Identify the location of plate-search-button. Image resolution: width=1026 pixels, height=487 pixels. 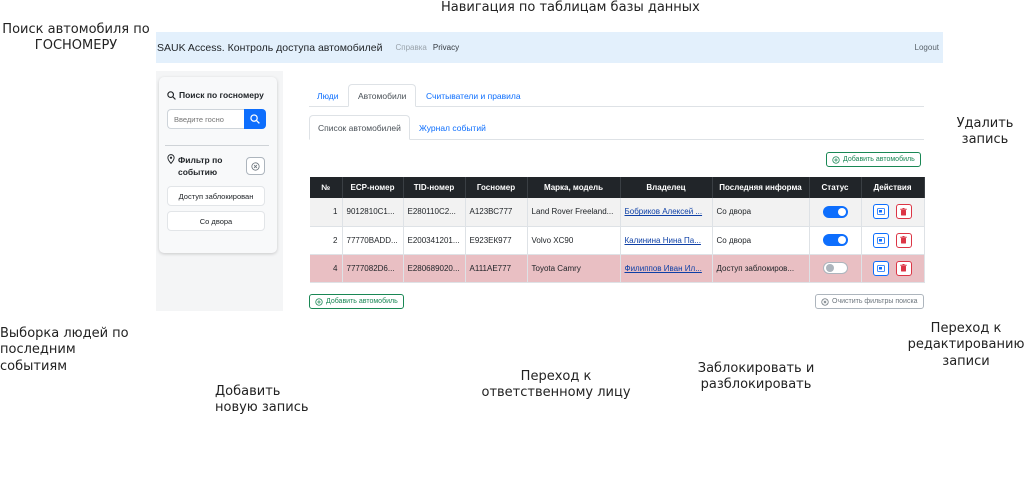
(255, 119).